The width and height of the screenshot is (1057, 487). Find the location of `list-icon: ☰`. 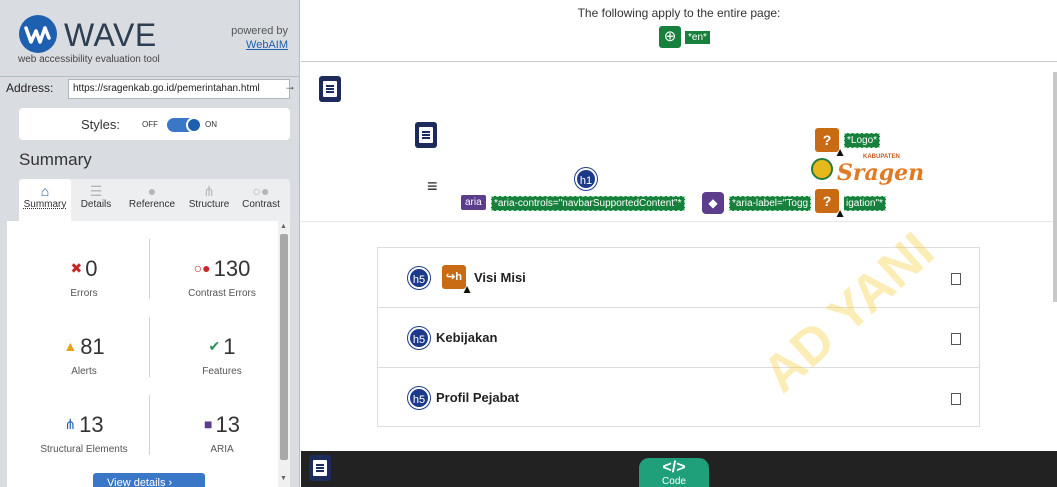

list-icon: ☰ is located at coordinates (96, 191).